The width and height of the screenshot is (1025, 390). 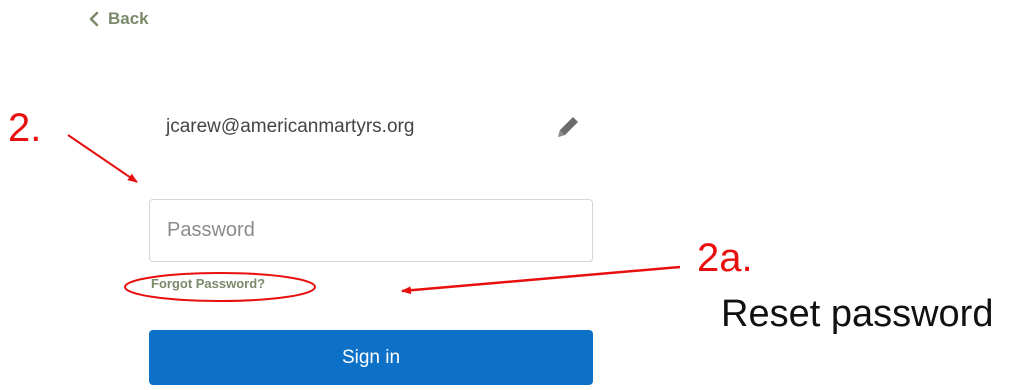 What do you see at coordinates (541, 280) in the screenshot?
I see `annotation-arrow-to-forgot` at bounding box center [541, 280].